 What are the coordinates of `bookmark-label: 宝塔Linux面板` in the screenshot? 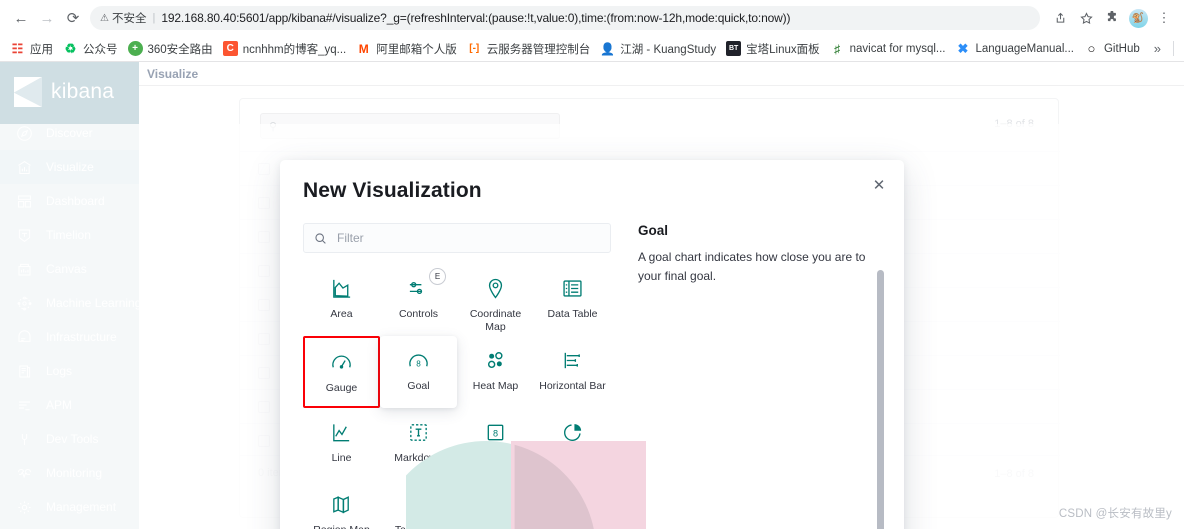 It's located at (783, 49).